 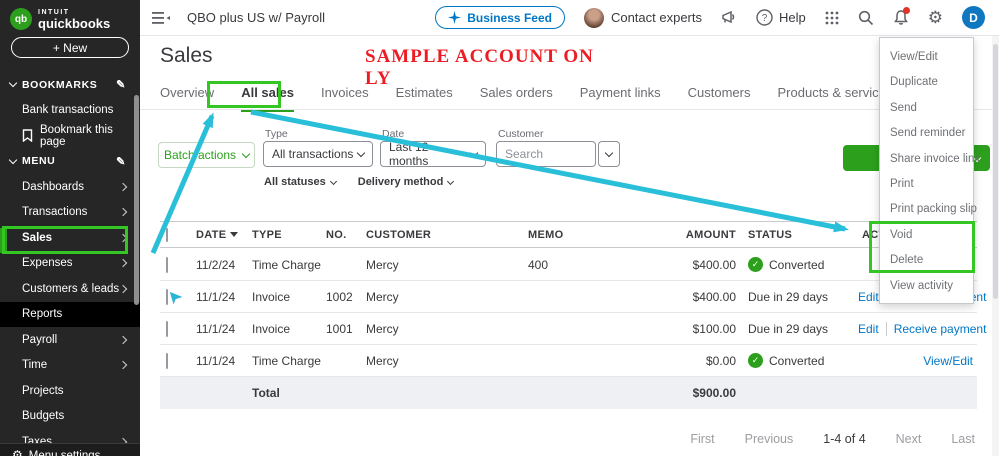 What do you see at coordinates (70, 391) in the screenshot?
I see `sidebar-item-projects: Projects` at bounding box center [70, 391].